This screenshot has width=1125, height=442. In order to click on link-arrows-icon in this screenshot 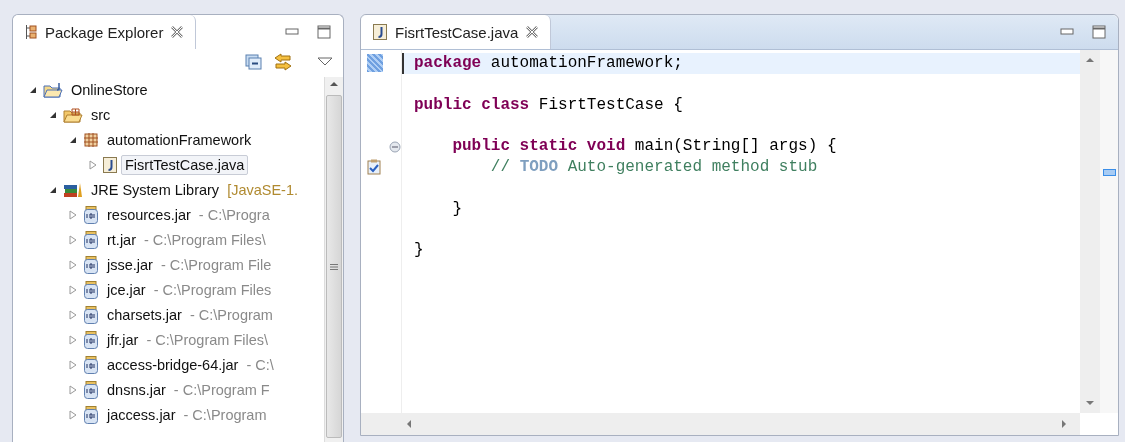, I will do `click(283, 62)`.